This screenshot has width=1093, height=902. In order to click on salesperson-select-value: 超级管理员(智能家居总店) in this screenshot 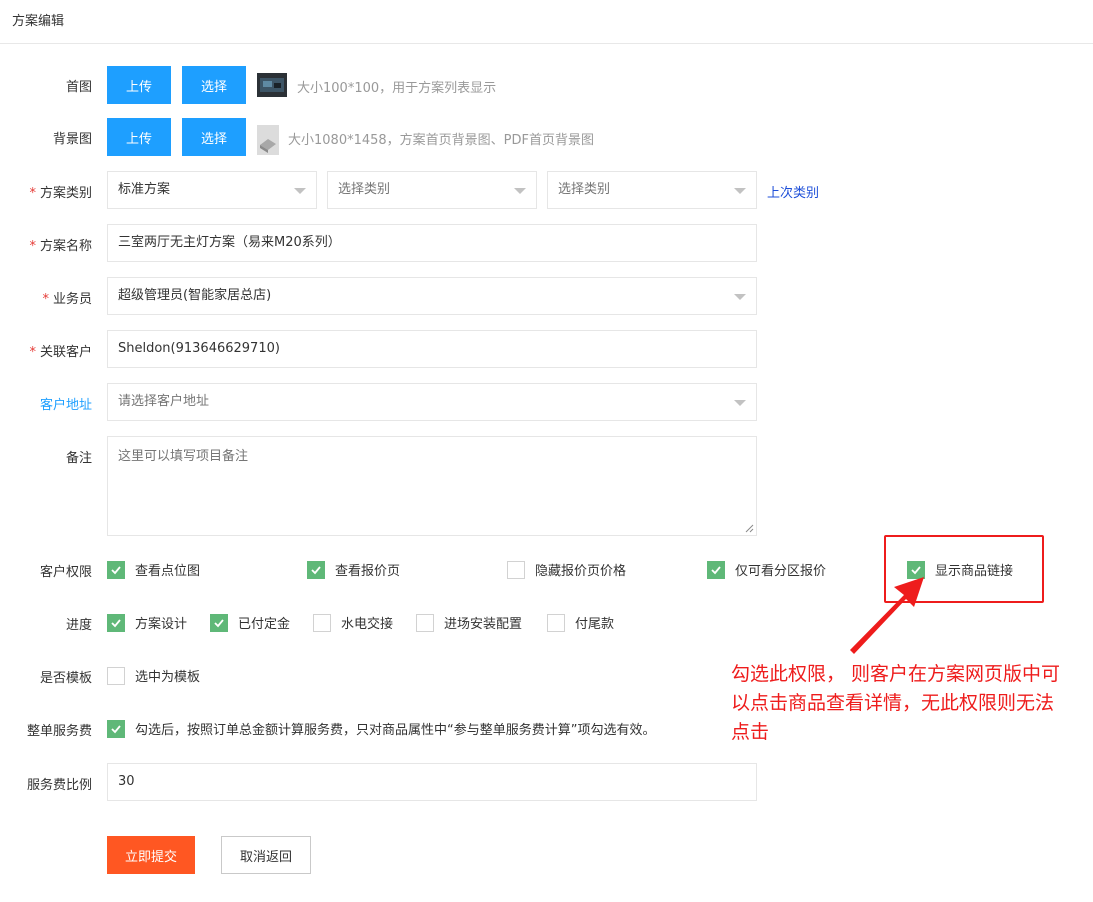, I will do `click(195, 295)`.